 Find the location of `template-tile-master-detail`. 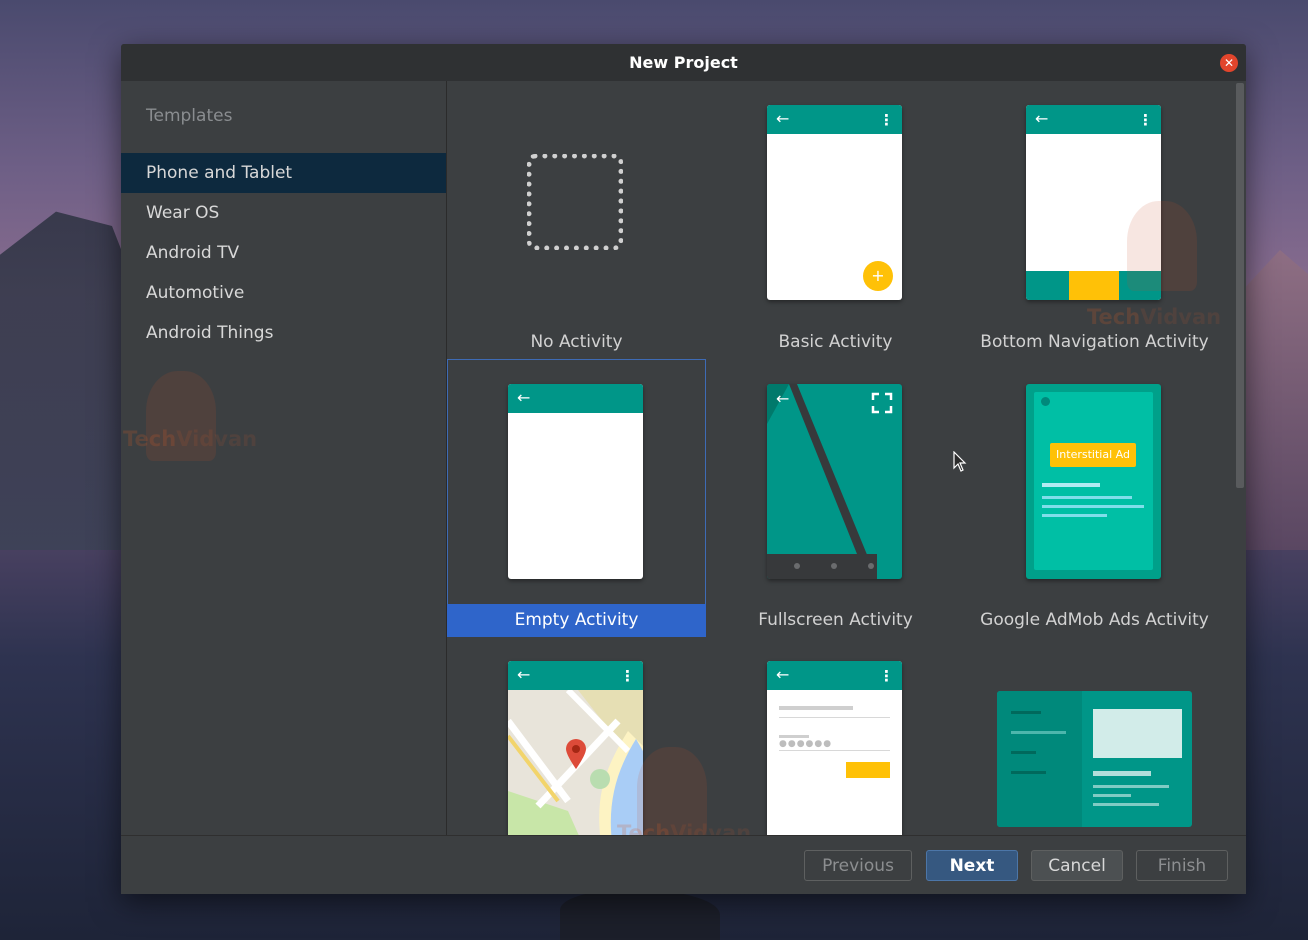

template-tile-master-detail is located at coordinates (1094, 736).